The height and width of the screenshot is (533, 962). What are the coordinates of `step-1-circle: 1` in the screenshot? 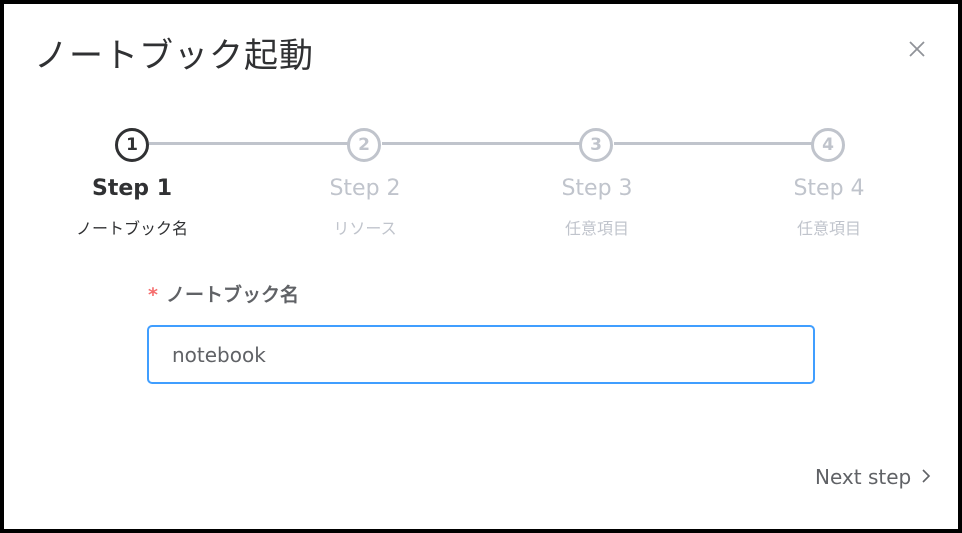 It's located at (132, 145).